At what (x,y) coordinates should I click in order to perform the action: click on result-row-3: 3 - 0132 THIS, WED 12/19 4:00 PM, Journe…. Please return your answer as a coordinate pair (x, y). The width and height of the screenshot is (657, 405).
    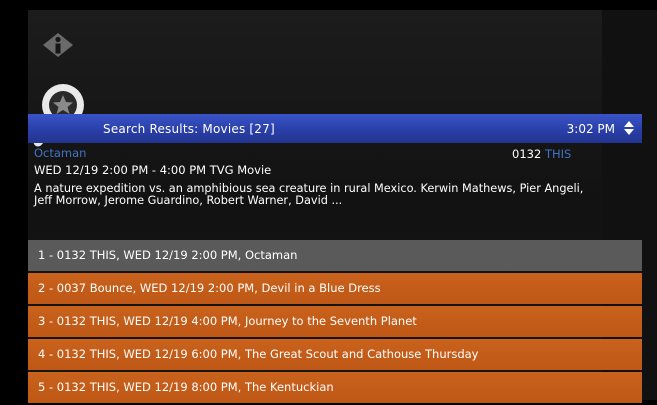
    Looking at the image, I should click on (335, 321).